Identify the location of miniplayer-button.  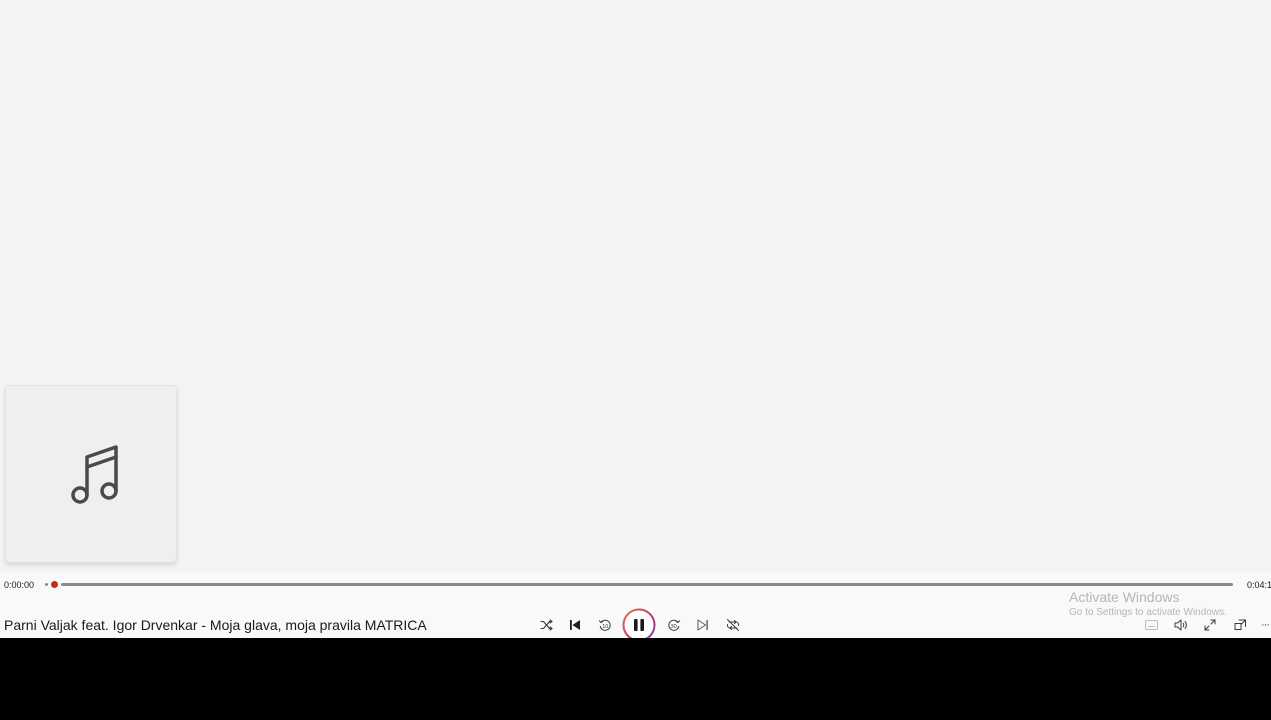
(1240, 625).